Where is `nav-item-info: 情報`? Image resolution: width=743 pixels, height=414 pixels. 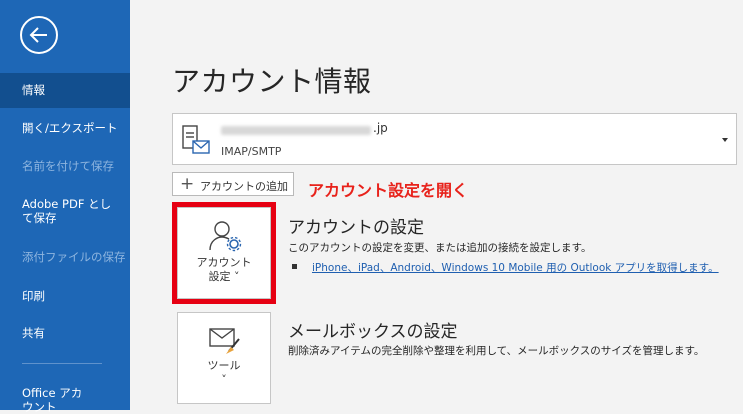 nav-item-info: 情報 is located at coordinates (65, 90).